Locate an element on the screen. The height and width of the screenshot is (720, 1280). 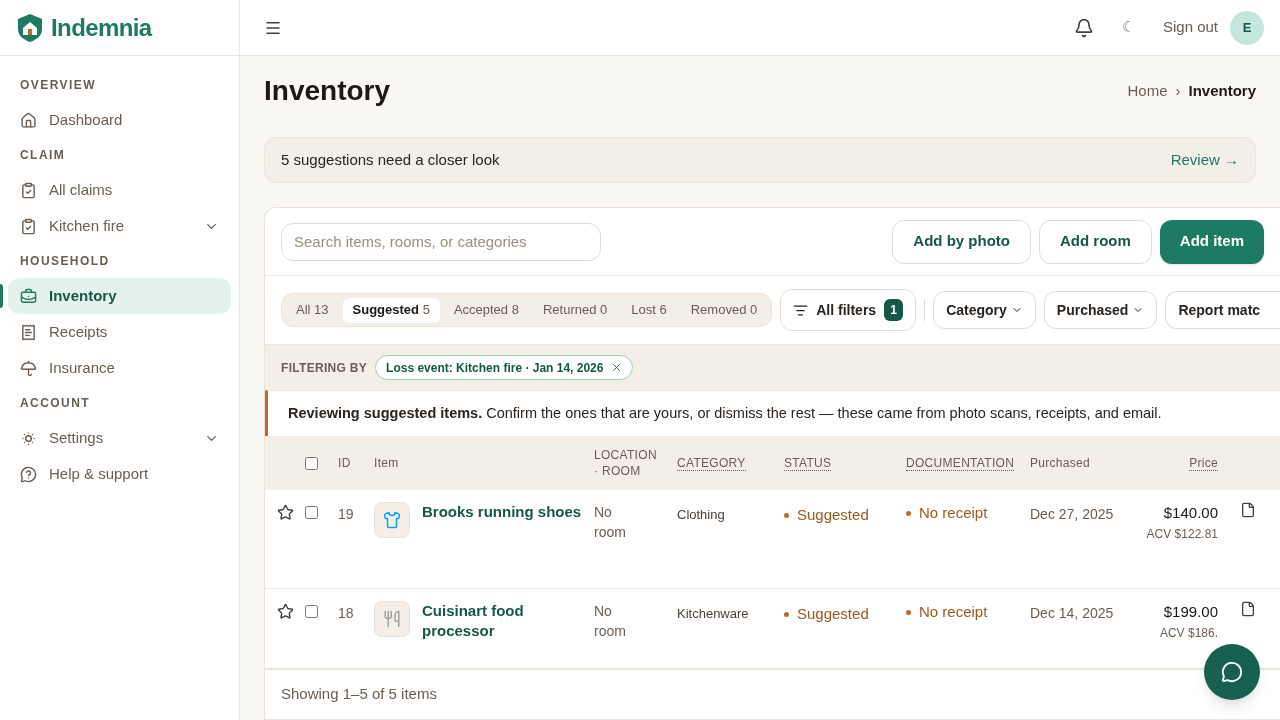
review-link: Review → is located at coordinates (1204, 160).